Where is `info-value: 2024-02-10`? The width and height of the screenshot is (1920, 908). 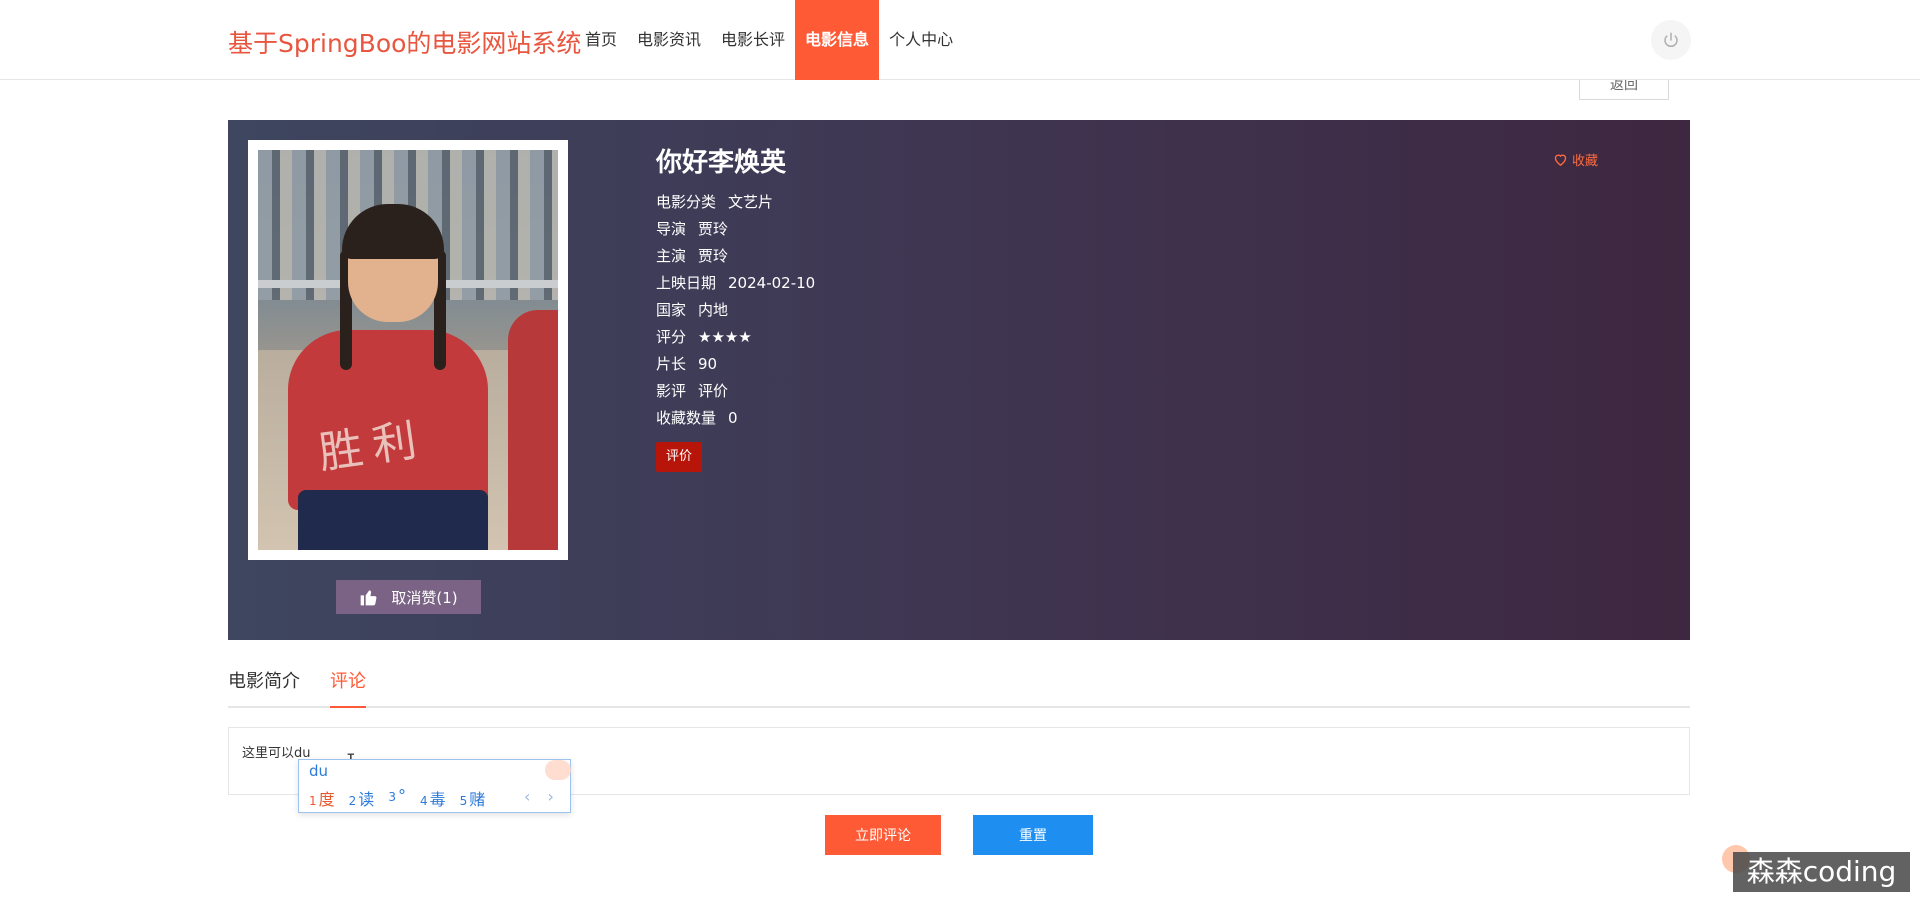
info-value: 2024-02-10 is located at coordinates (772, 283).